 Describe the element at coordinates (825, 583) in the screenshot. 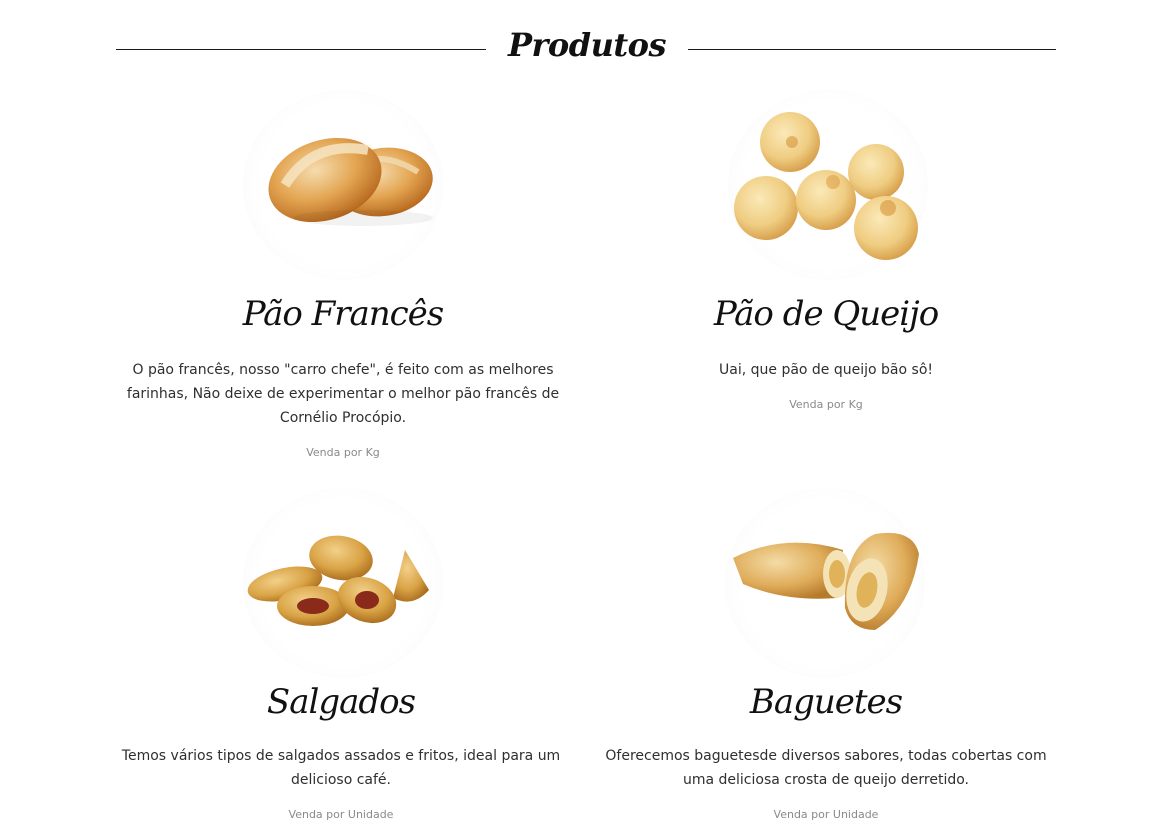

I see `baguette-image` at that location.